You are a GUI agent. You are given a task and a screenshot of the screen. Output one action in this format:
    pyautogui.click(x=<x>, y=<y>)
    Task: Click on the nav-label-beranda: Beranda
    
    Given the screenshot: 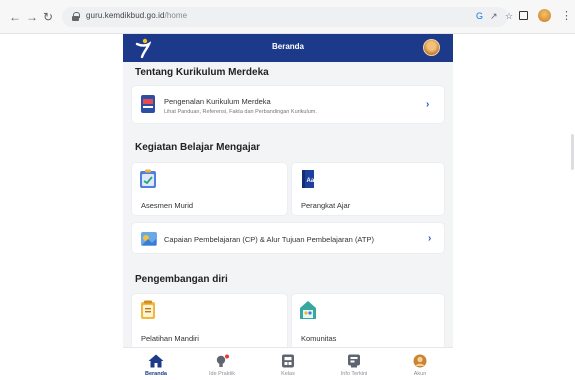 What is the action you would take?
    pyautogui.click(x=155, y=374)
    